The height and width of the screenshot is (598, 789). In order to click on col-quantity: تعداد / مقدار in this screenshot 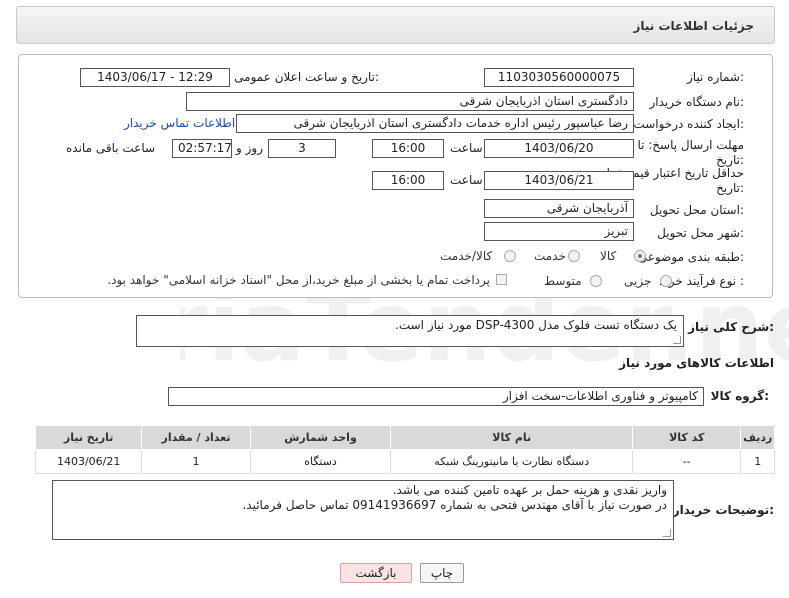, I will do `click(196, 437)`.